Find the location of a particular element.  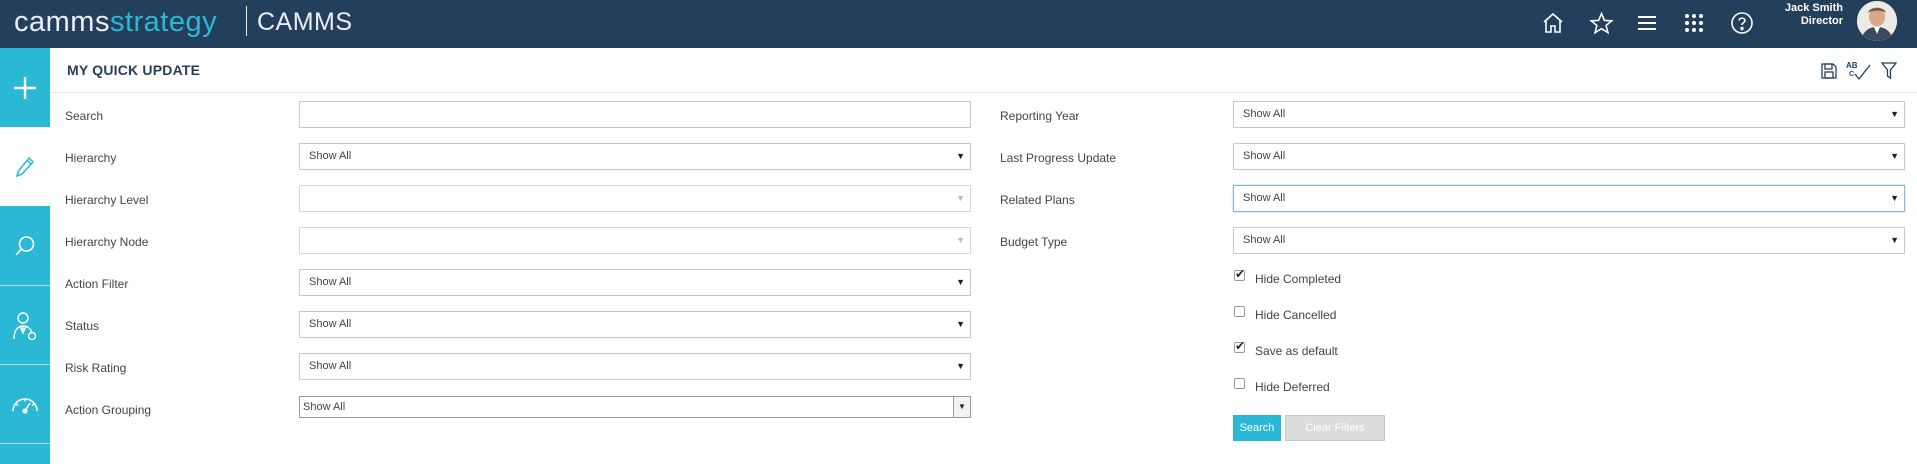

title-divider is located at coordinates (983, 92).